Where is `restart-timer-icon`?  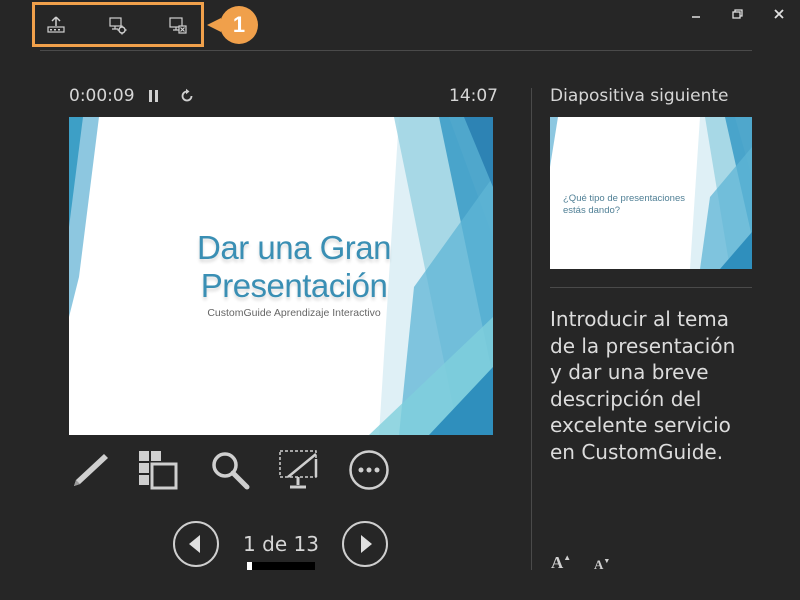
restart-timer-icon is located at coordinates (187, 96).